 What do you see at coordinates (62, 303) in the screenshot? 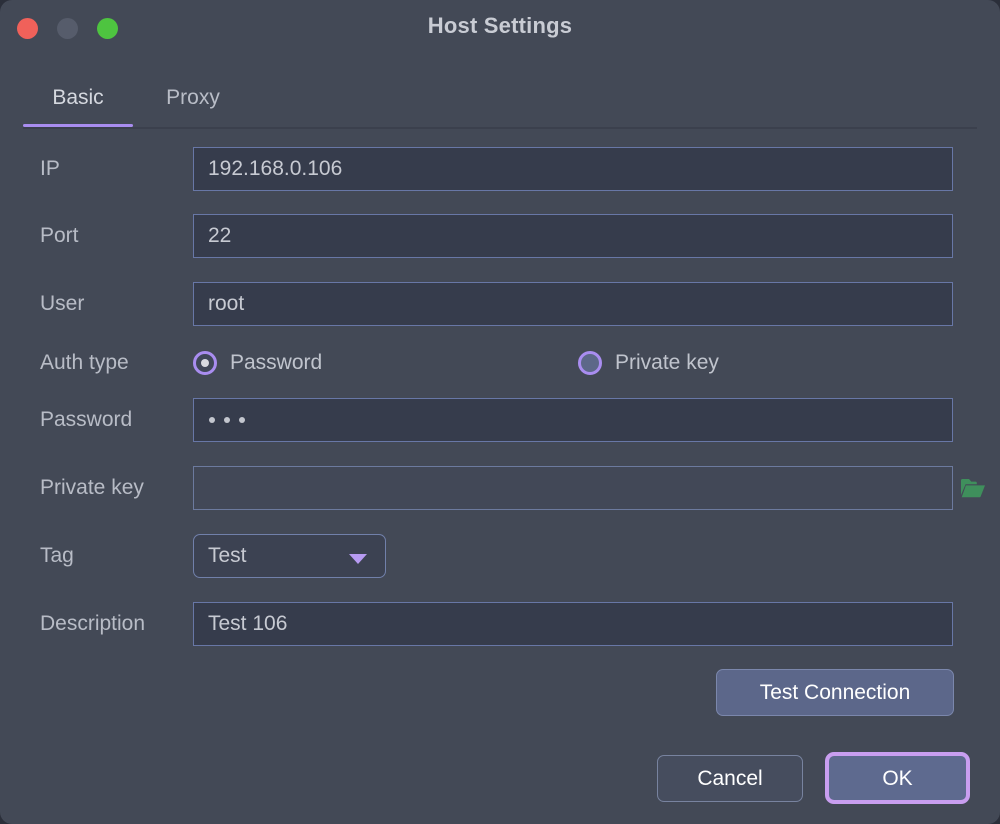
I see `user-label: User` at bounding box center [62, 303].